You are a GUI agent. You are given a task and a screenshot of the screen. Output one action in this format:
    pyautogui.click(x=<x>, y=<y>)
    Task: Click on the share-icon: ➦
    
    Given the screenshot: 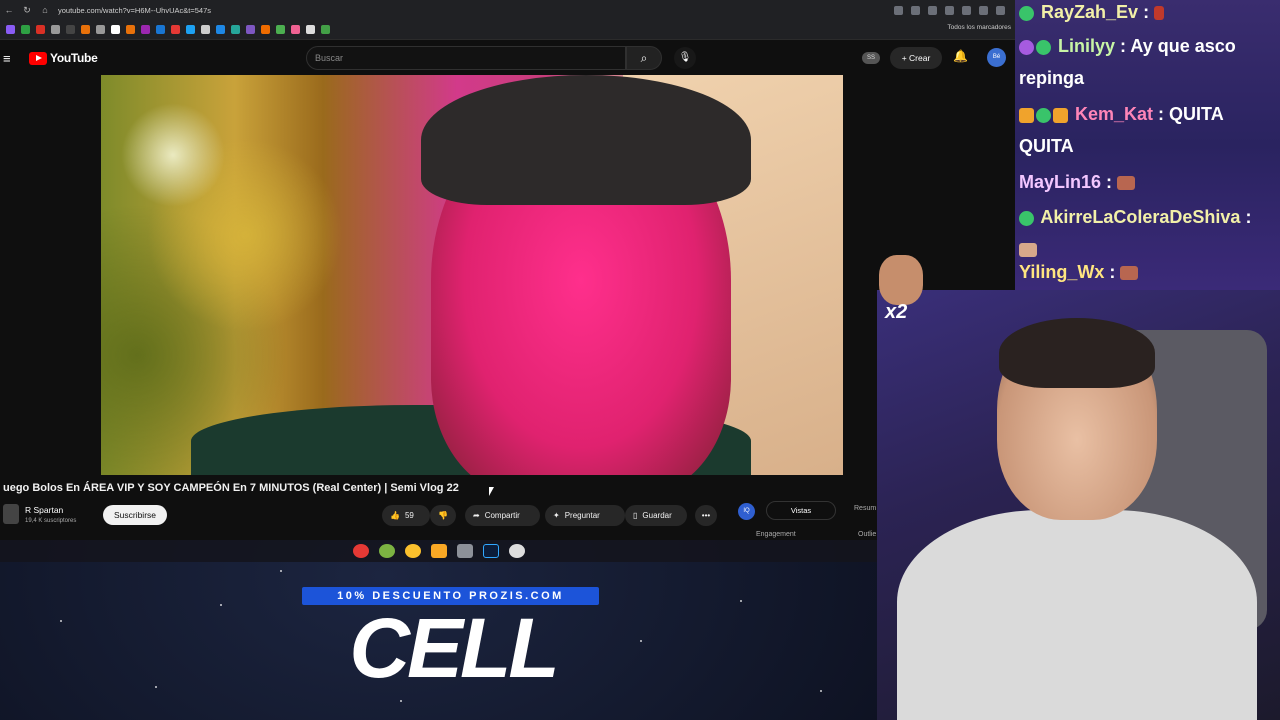 What is the action you would take?
    pyautogui.click(x=476, y=515)
    